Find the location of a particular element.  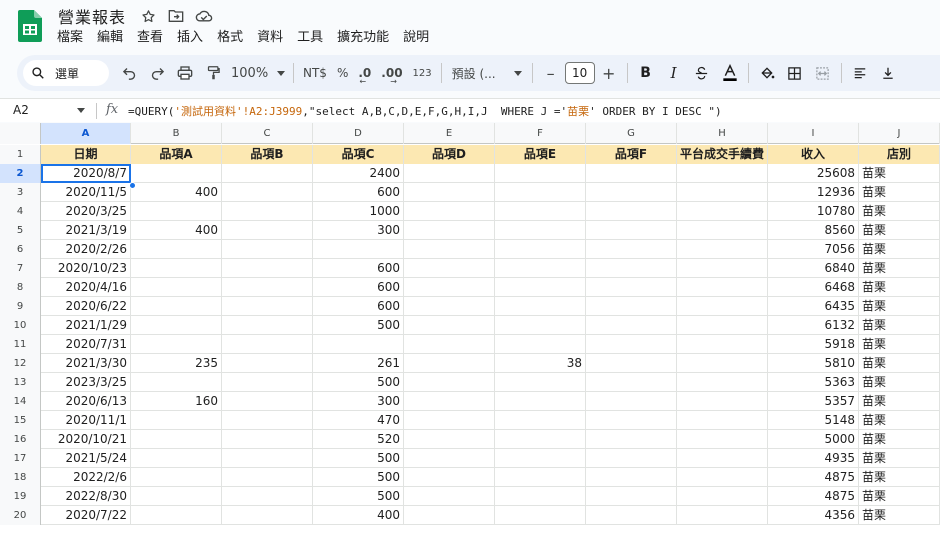

row-header: 1 is located at coordinates (20, 154).